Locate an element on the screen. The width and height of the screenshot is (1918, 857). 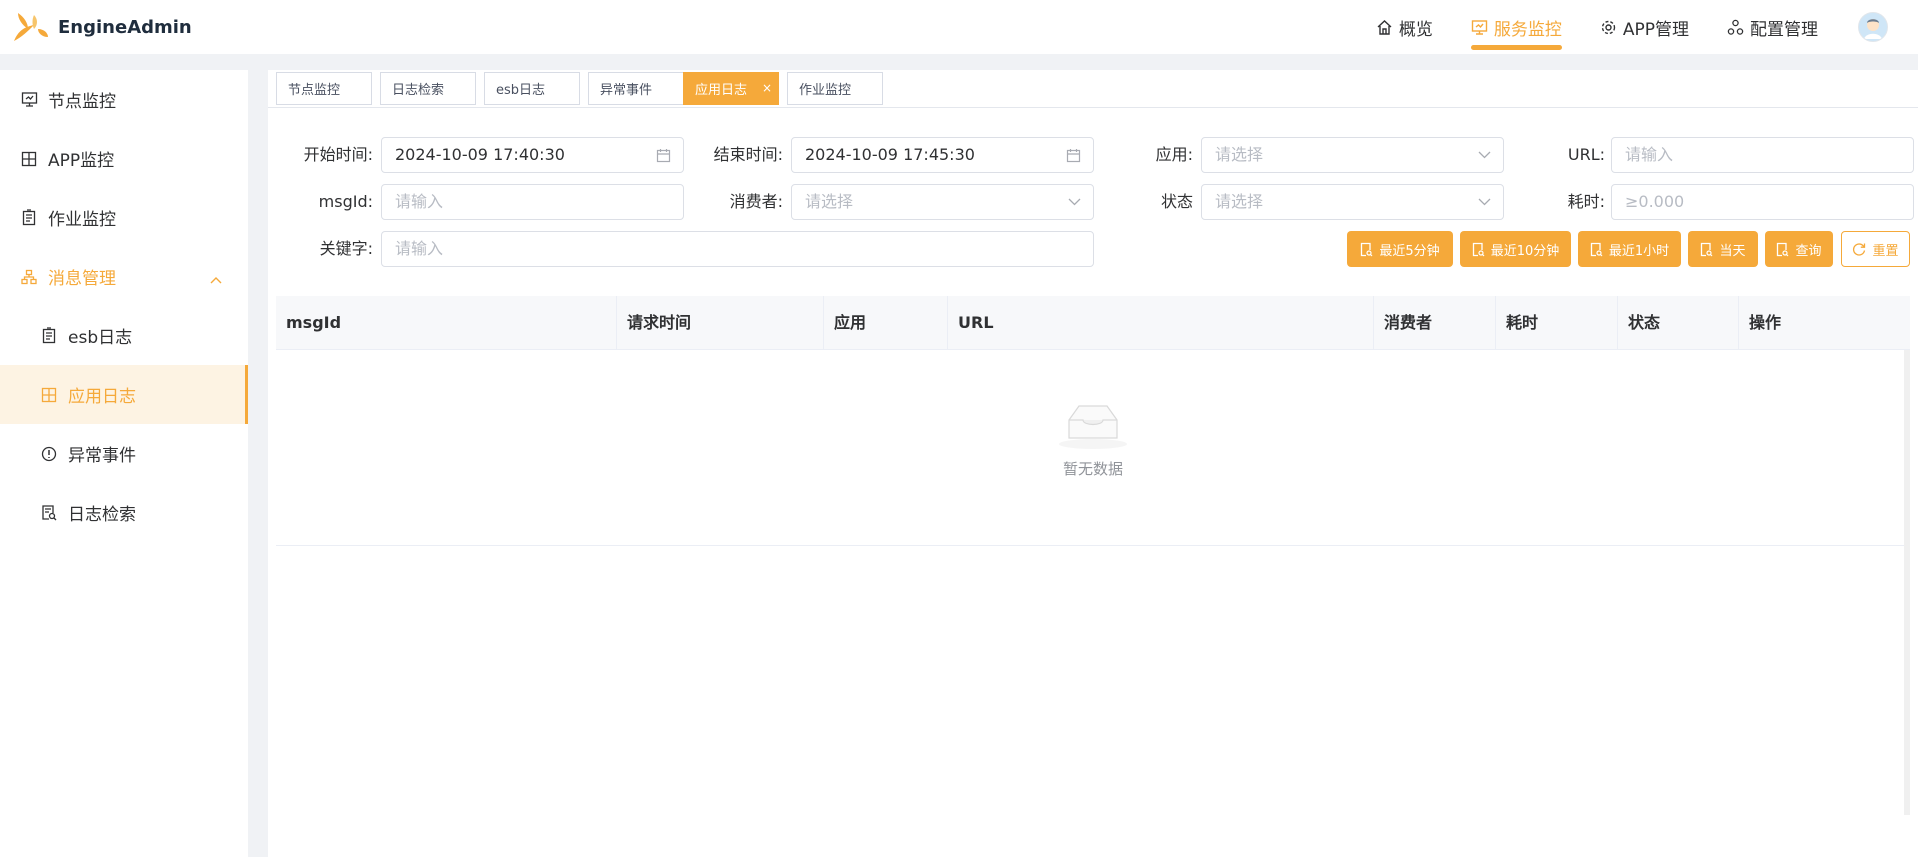
topnav-config-manage: 配置管理 is located at coordinates (1772, 27).